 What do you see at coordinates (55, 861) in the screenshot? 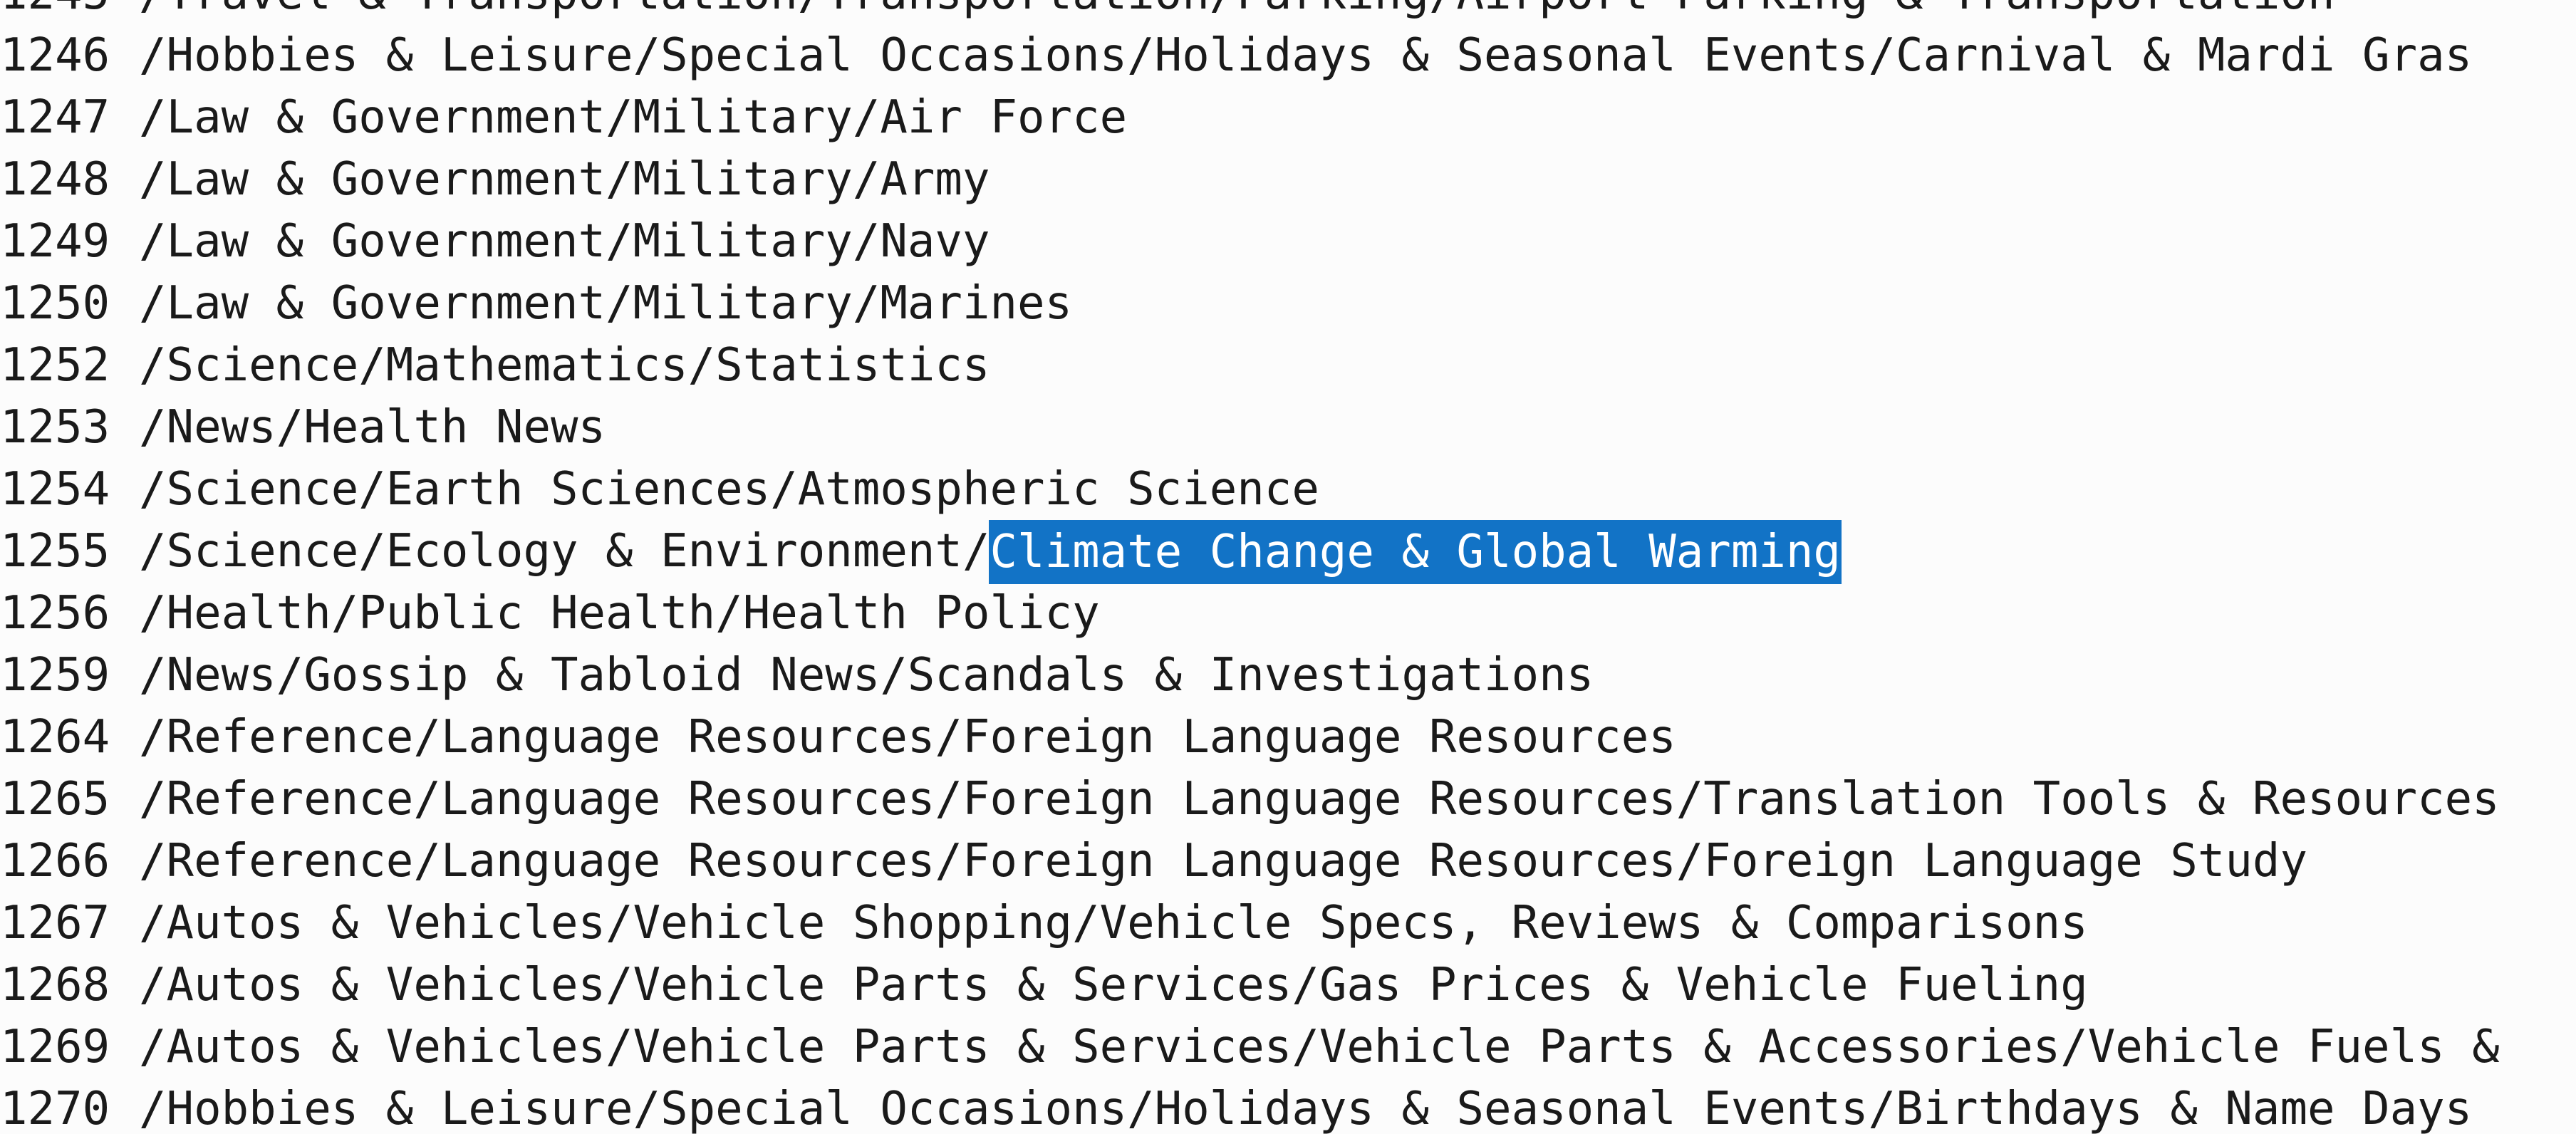
I see `line-number: 1266` at bounding box center [55, 861].